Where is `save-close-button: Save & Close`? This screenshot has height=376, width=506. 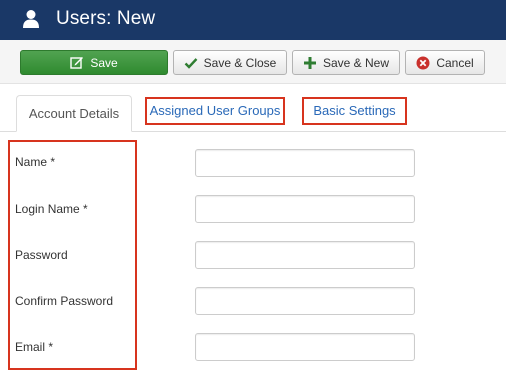
save-close-button: Save & Close is located at coordinates (230, 62).